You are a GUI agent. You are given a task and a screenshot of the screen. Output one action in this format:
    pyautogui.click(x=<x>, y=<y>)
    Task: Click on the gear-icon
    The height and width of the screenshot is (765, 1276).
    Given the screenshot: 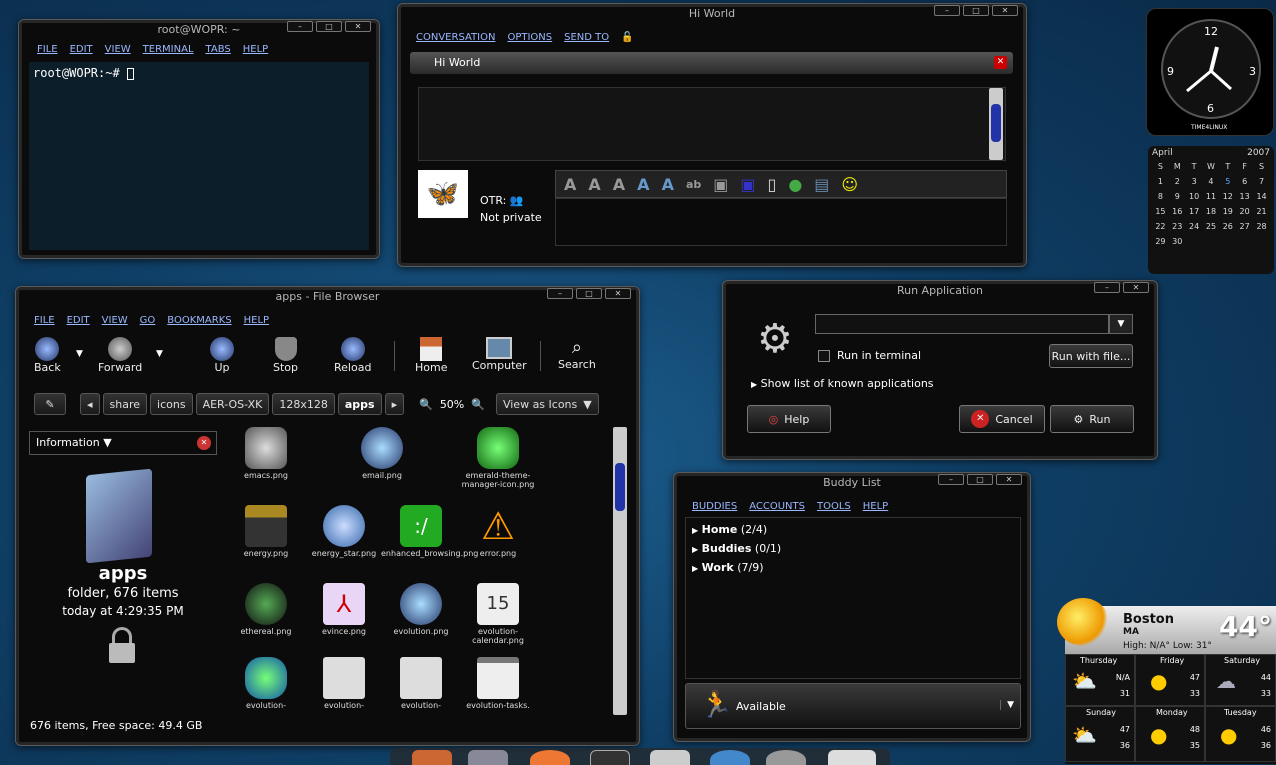 What is the action you would take?
    pyautogui.click(x=786, y=757)
    